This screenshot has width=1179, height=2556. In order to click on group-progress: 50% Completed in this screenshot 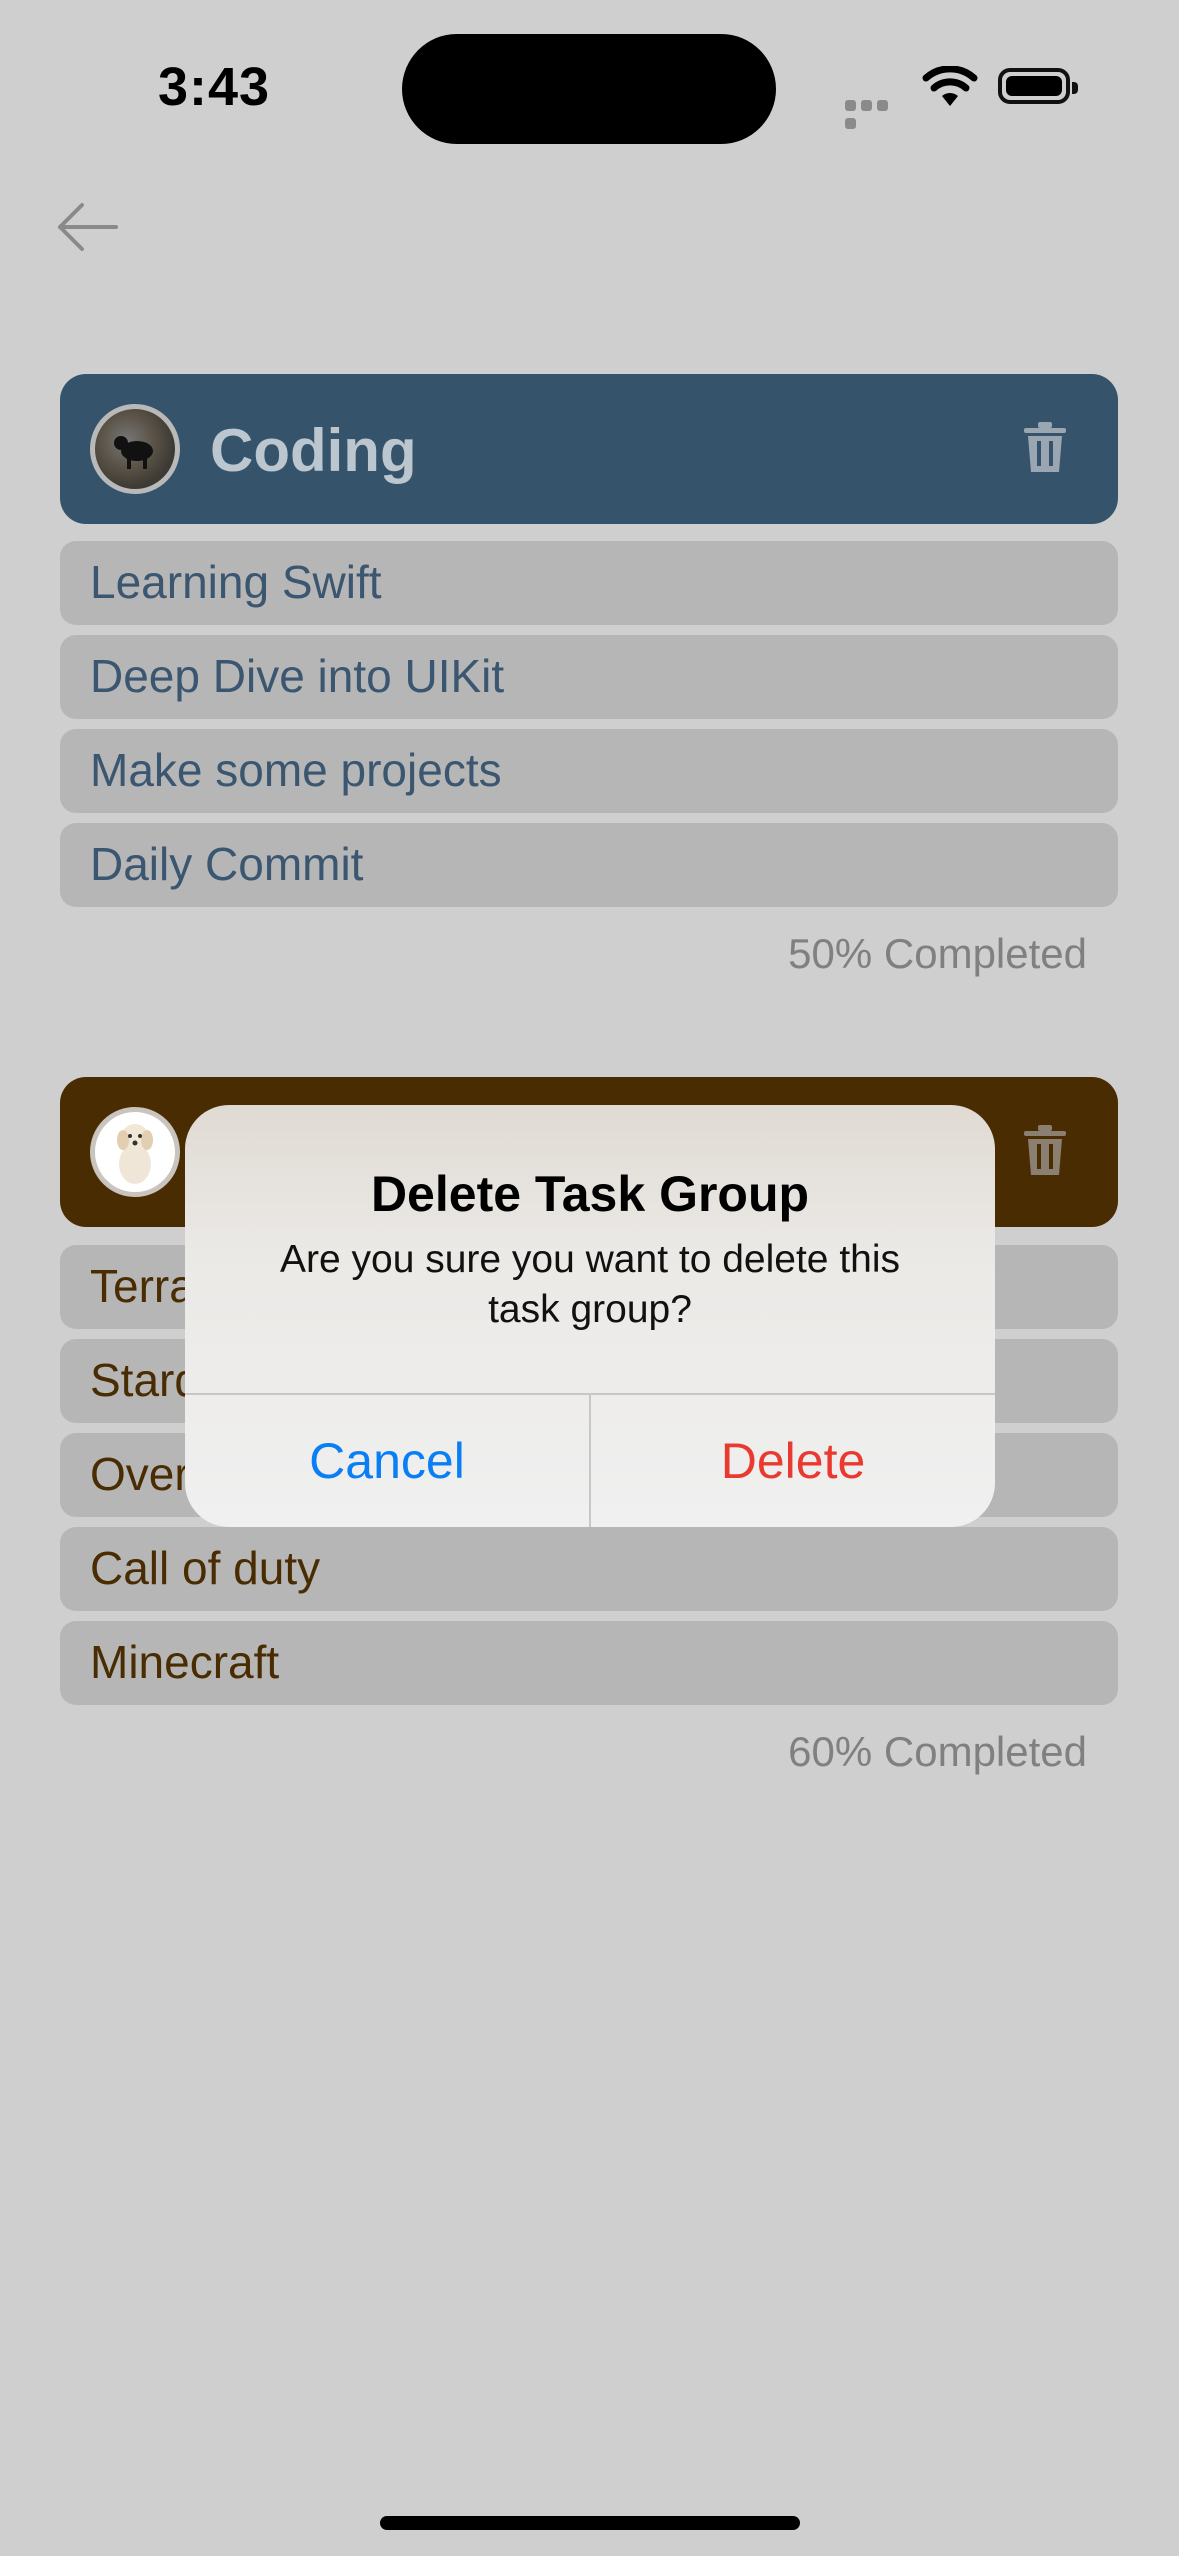, I will do `click(937, 953)`.